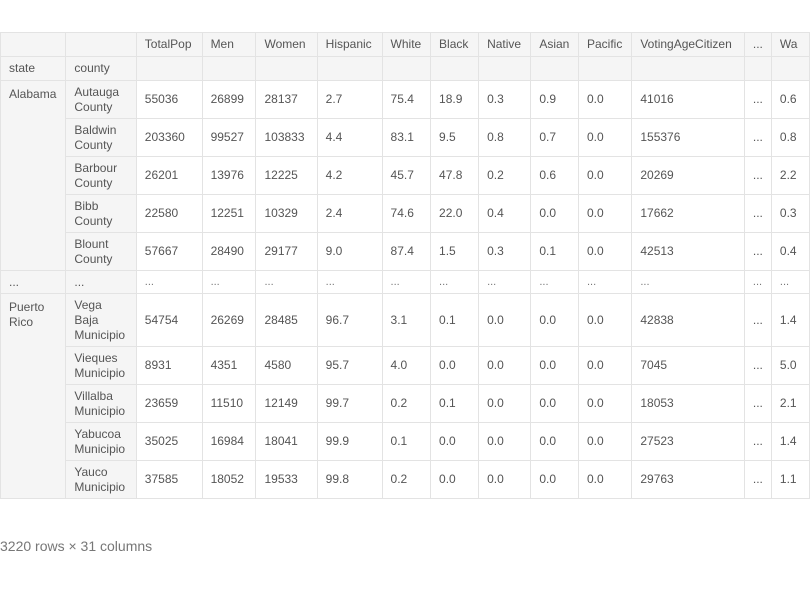  I want to click on column-header-hispanic: Hispanic, so click(349, 44).